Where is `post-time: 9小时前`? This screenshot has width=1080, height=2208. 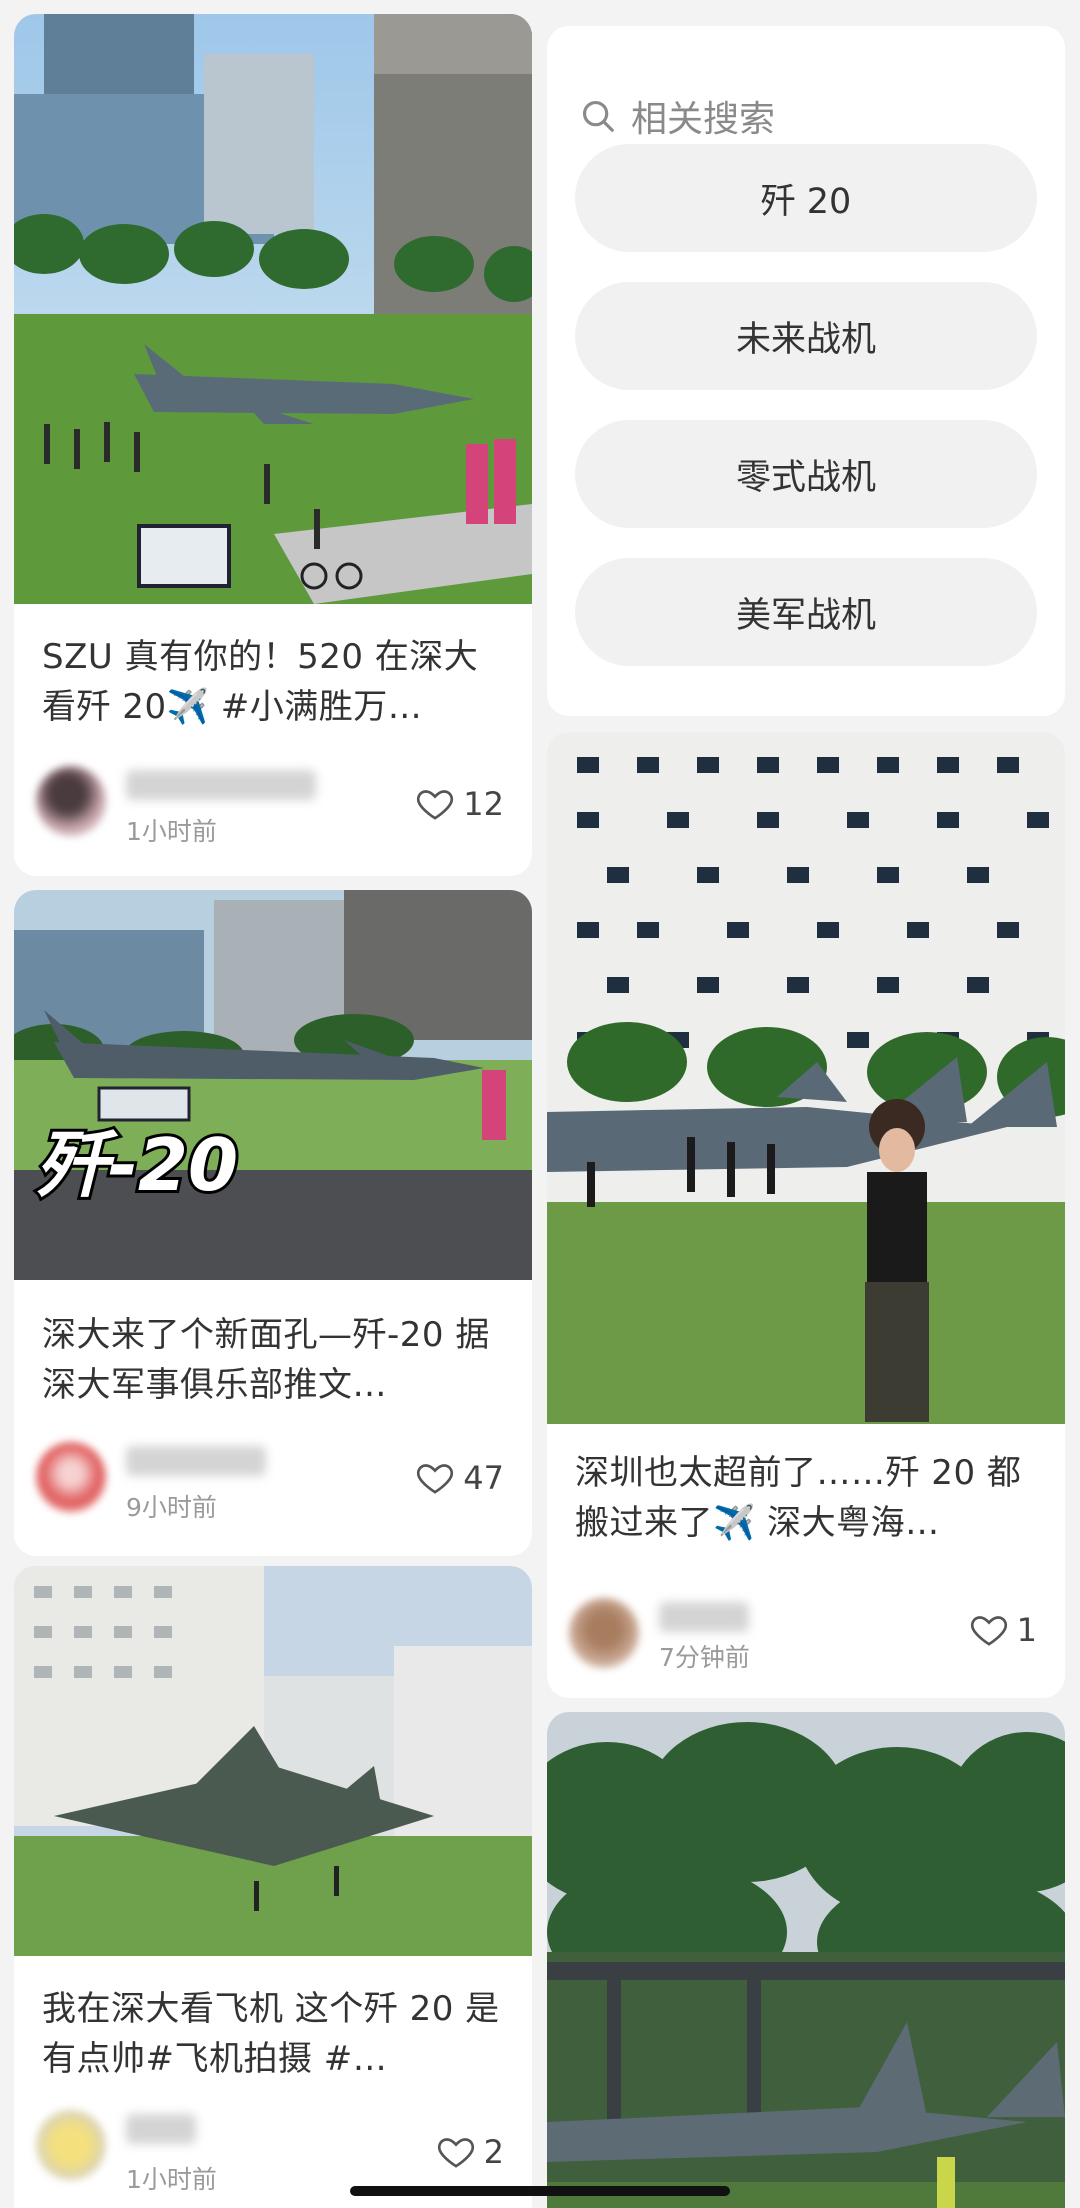
post-time: 9小时前 is located at coordinates (171, 1507).